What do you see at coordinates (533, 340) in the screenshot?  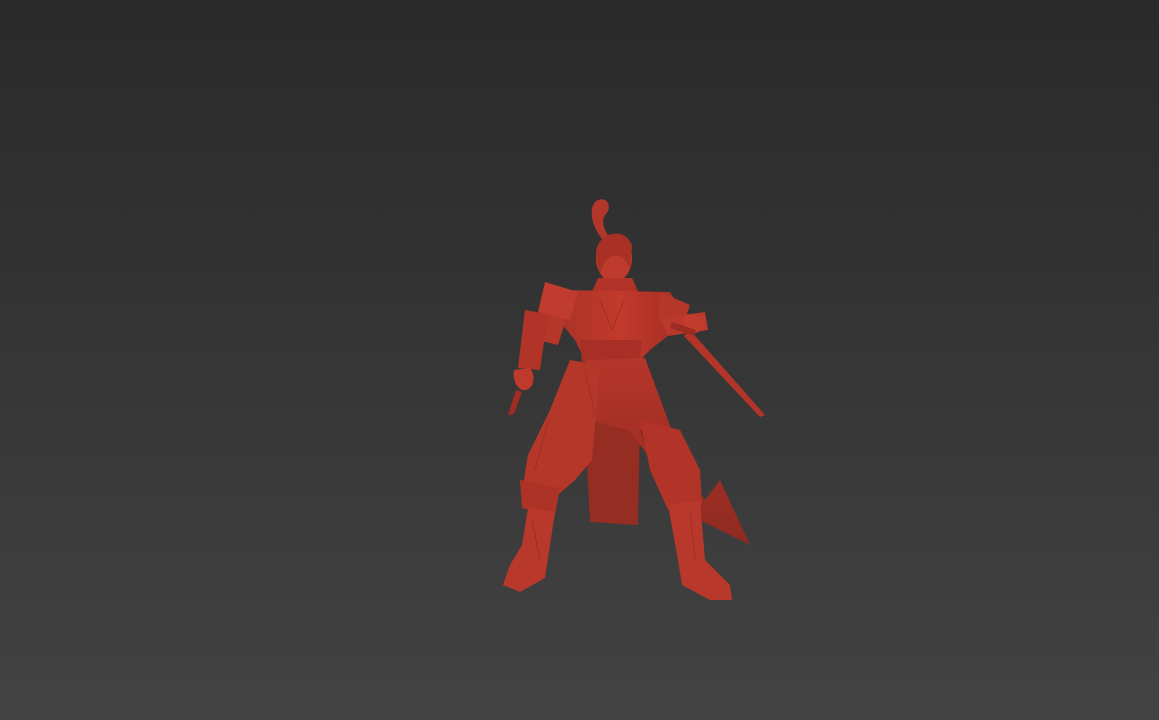 I see `left-forearm` at bounding box center [533, 340].